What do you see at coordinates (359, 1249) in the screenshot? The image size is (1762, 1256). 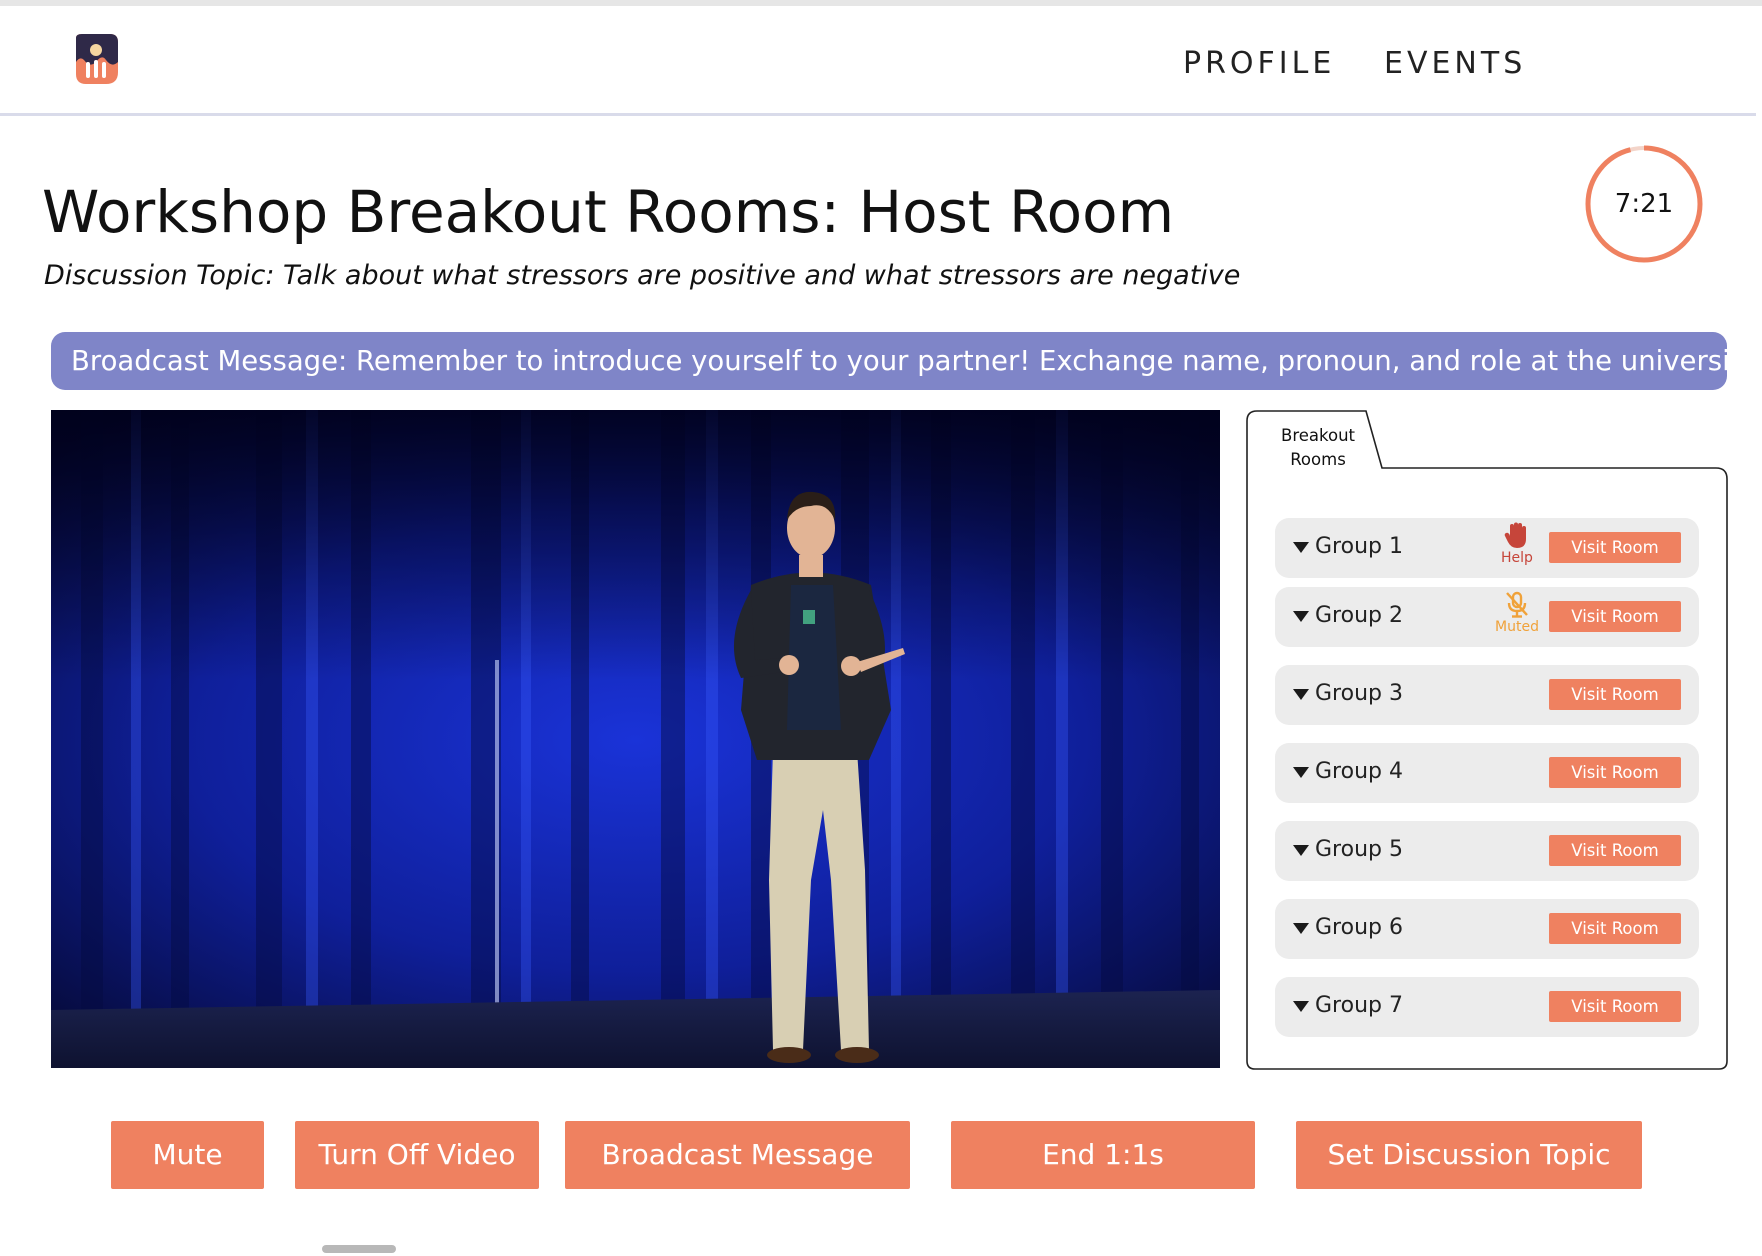 I see `scroll-handle` at bounding box center [359, 1249].